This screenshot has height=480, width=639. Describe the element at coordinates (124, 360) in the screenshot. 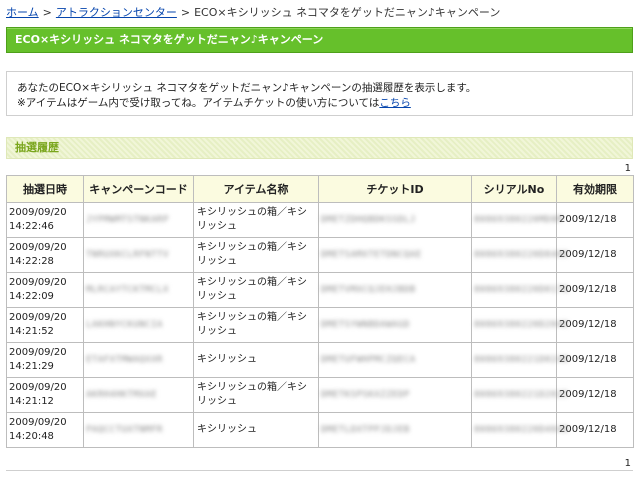

I see `campaign-code-blurred: ETAFXTMWAQXXR` at that location.